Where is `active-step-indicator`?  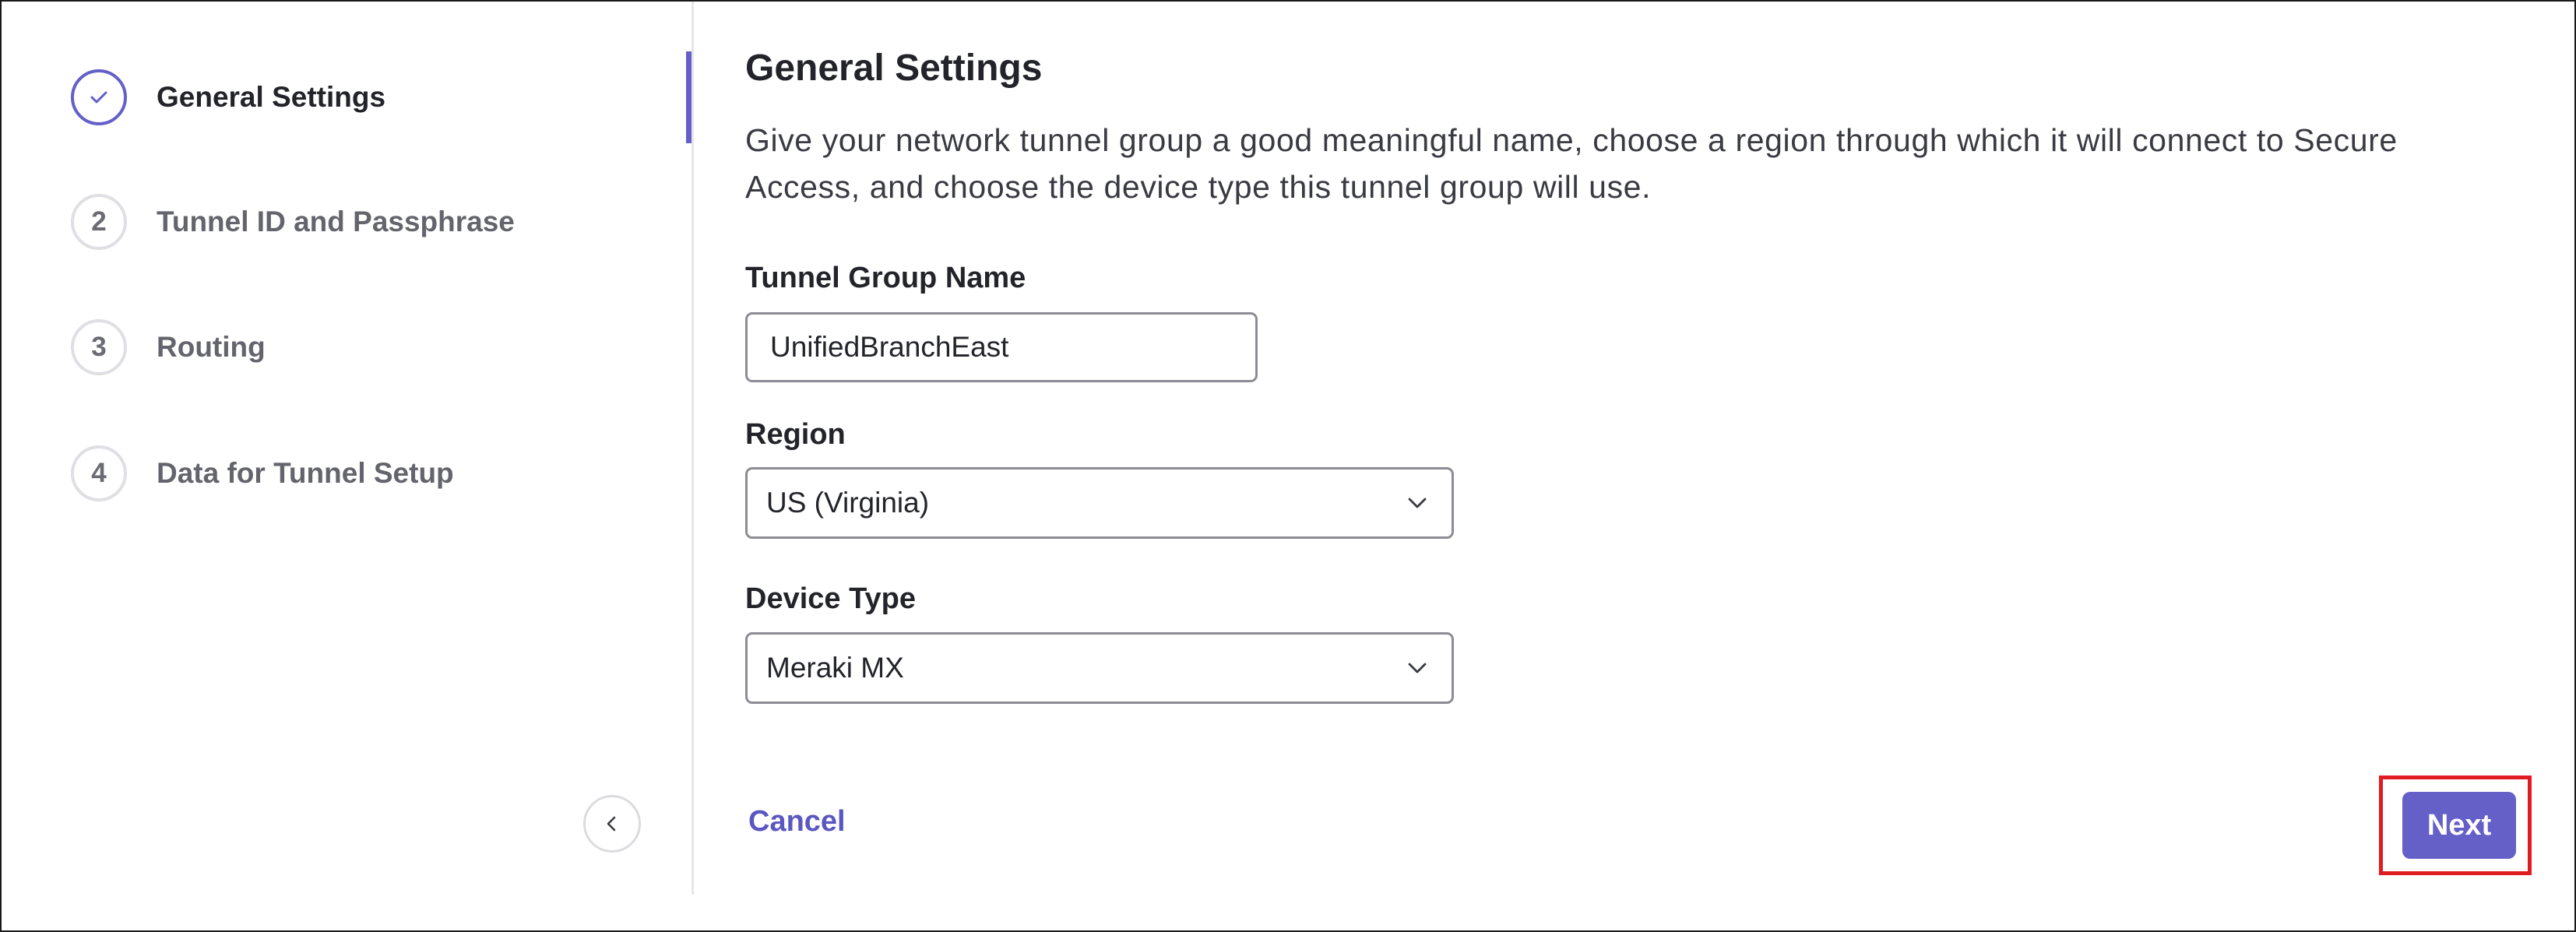
active-step-indicator is located at coordinates (689, 97).